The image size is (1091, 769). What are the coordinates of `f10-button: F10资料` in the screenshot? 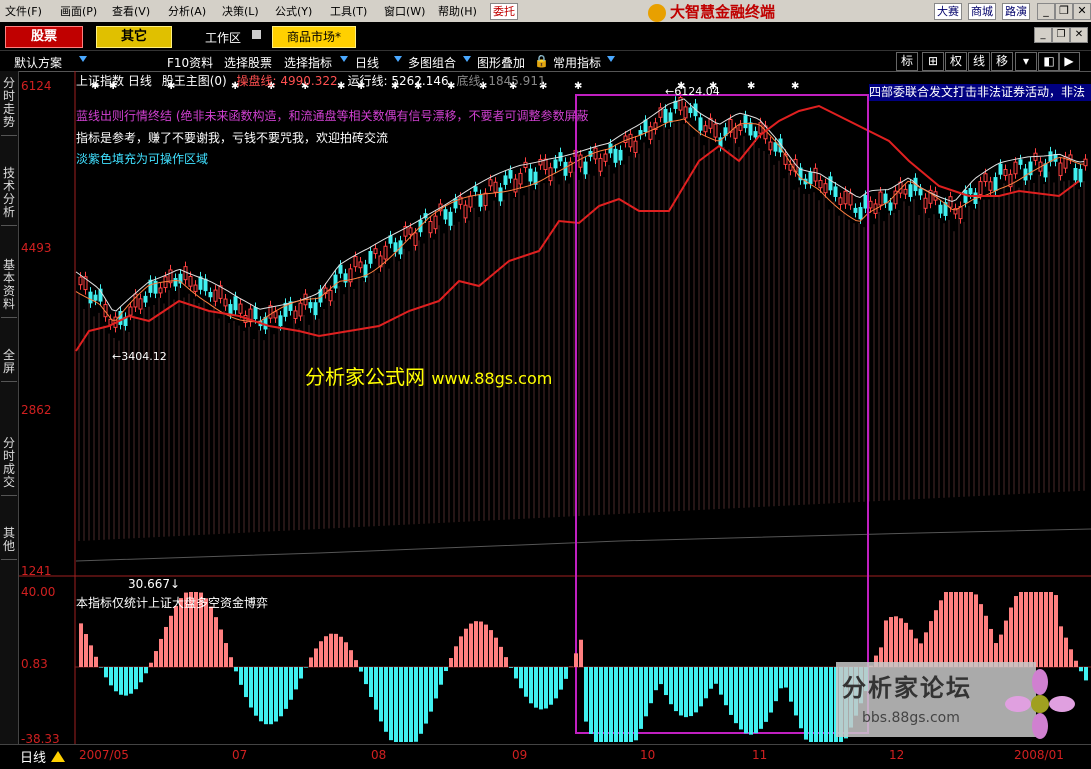 It's located at (190, 62).